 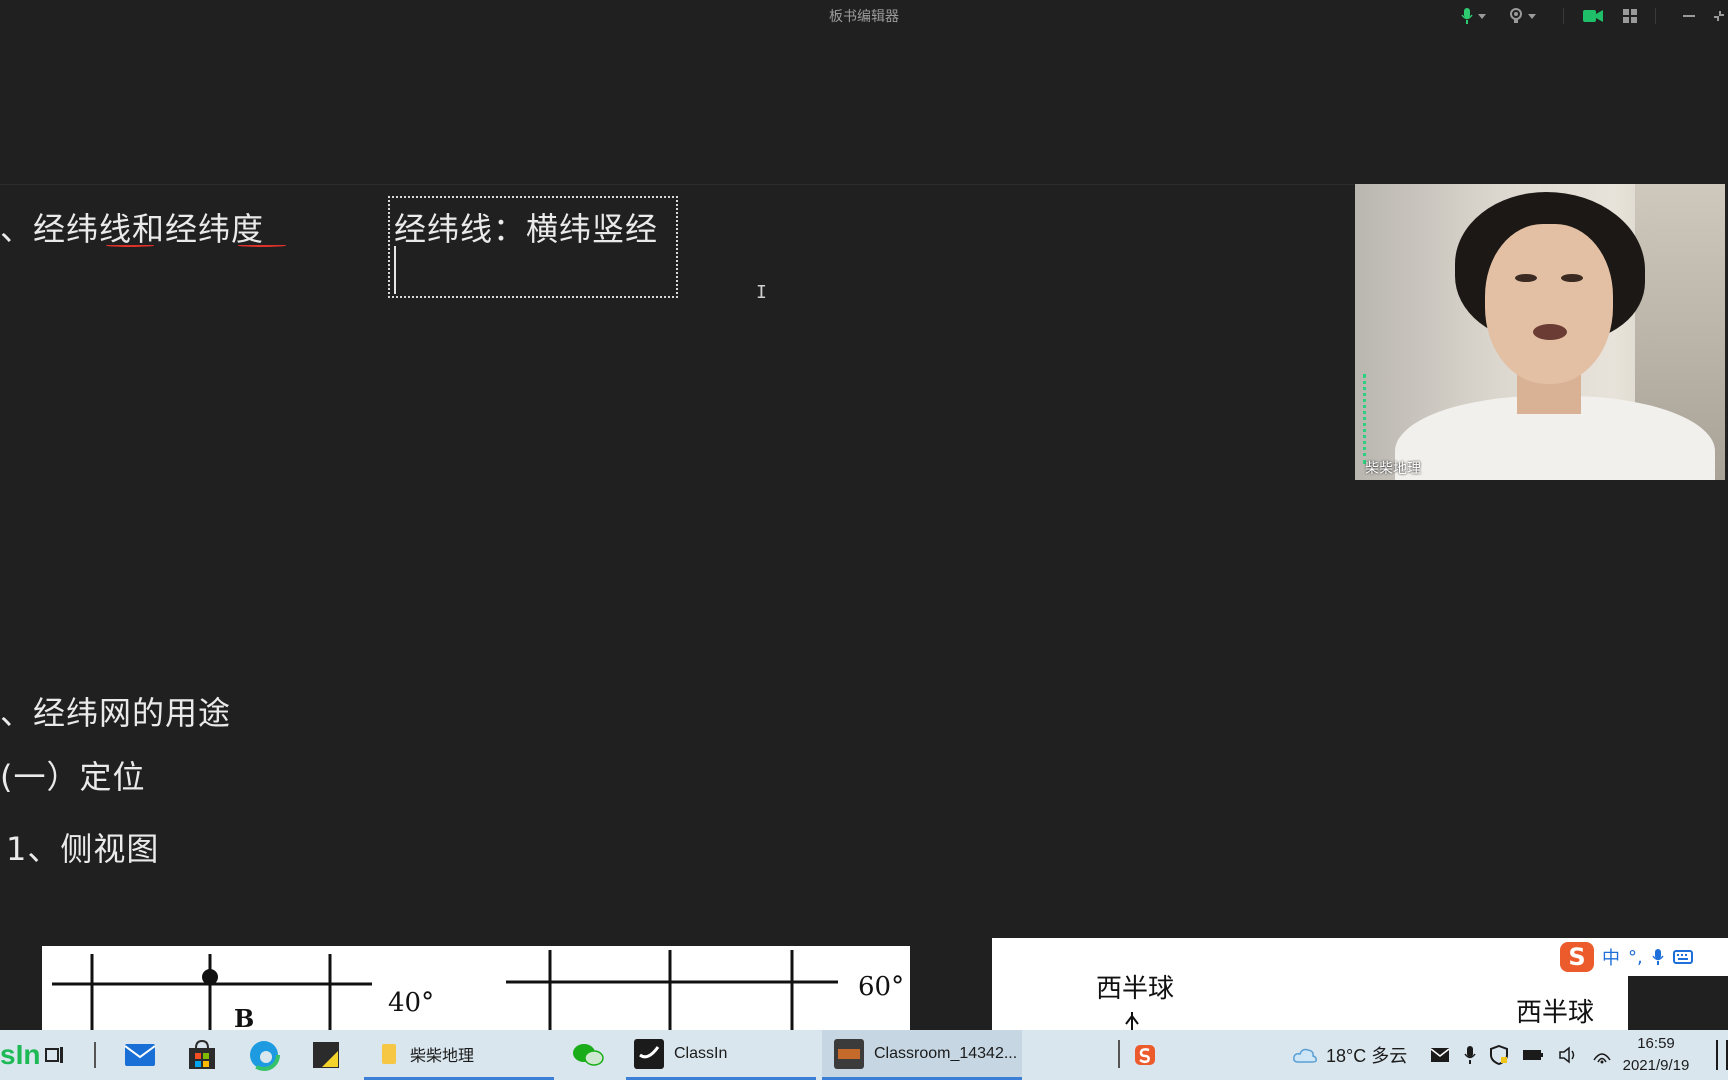 I want to click on sticky-note-icon, so click(x=326, y=1055).